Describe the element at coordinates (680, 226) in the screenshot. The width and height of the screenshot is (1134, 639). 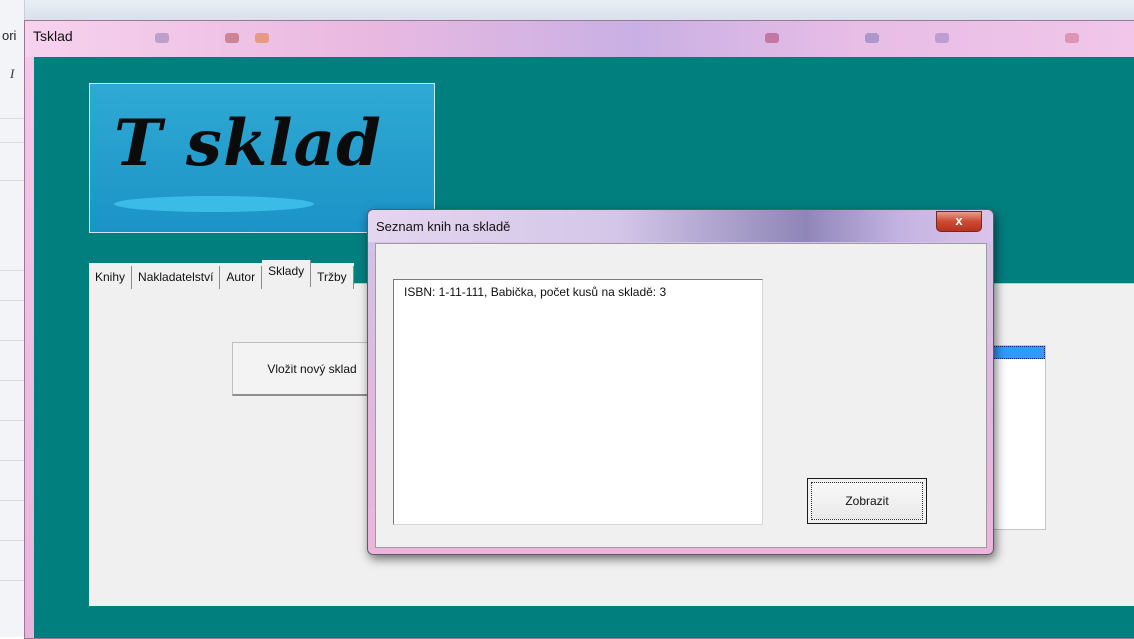
I see `dialog-titlebar: Seznam knih na skladě x` at that location.